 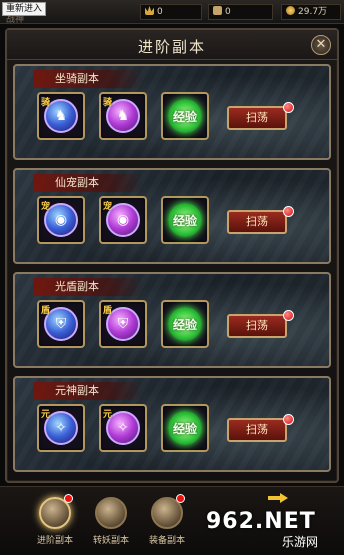 What do you see at coordinates (54, 541) in the screenshot?
I see `tab-label: 进阶副本` at bounding box center [54, 541].